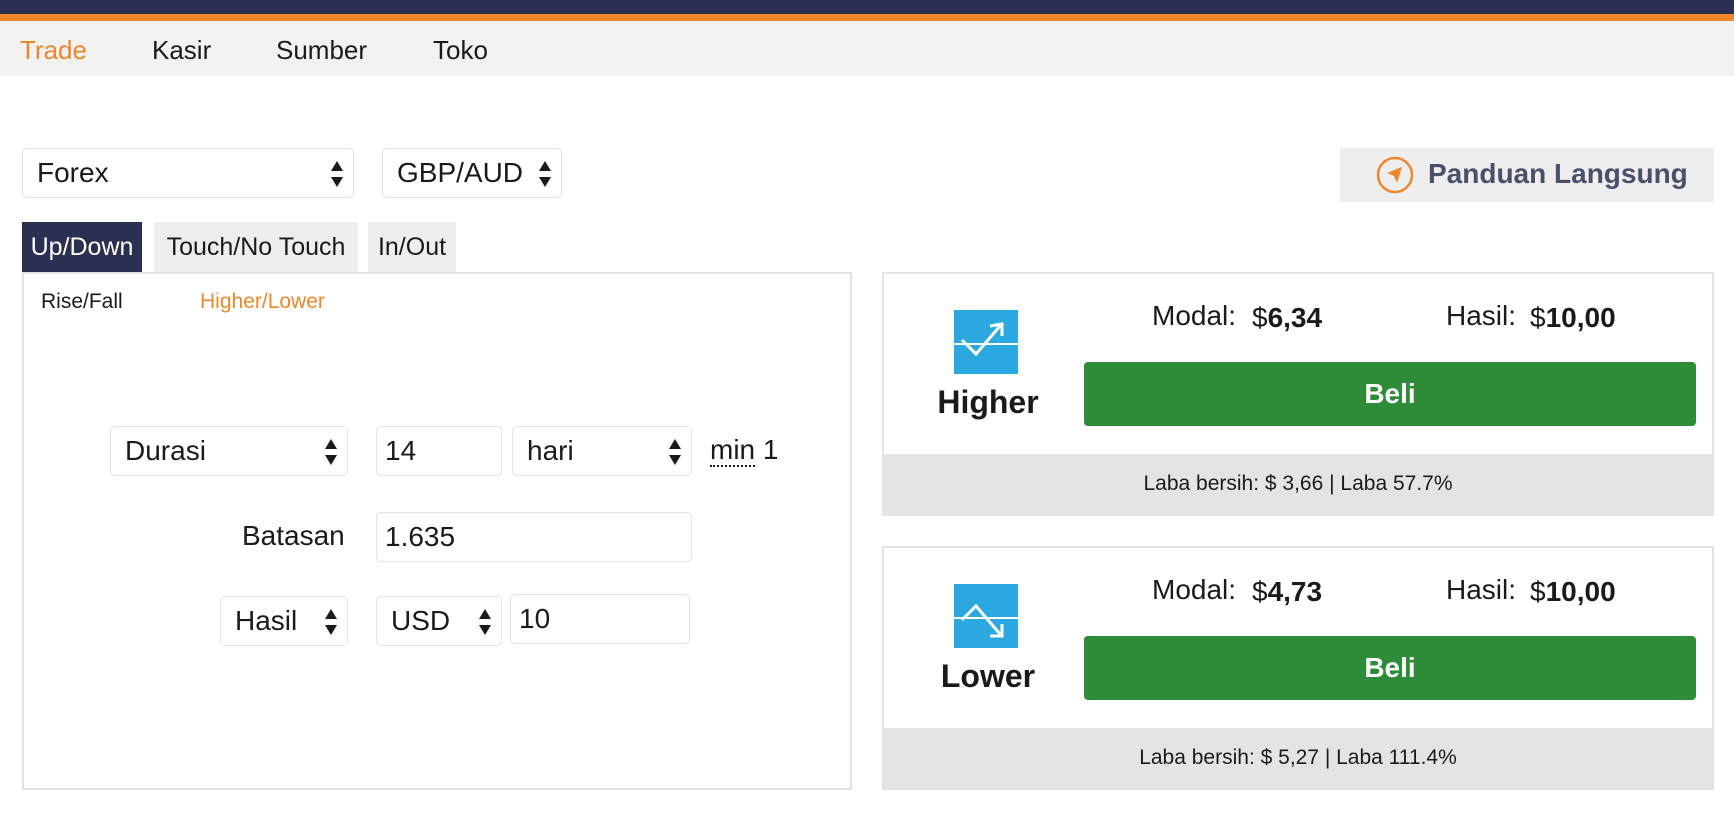 This screenshot has height=816, width=1734. I want to click on lower-profit-summary: Laba bersih: $ 5,27 | Laba 111.4%, so click(1298, 758).